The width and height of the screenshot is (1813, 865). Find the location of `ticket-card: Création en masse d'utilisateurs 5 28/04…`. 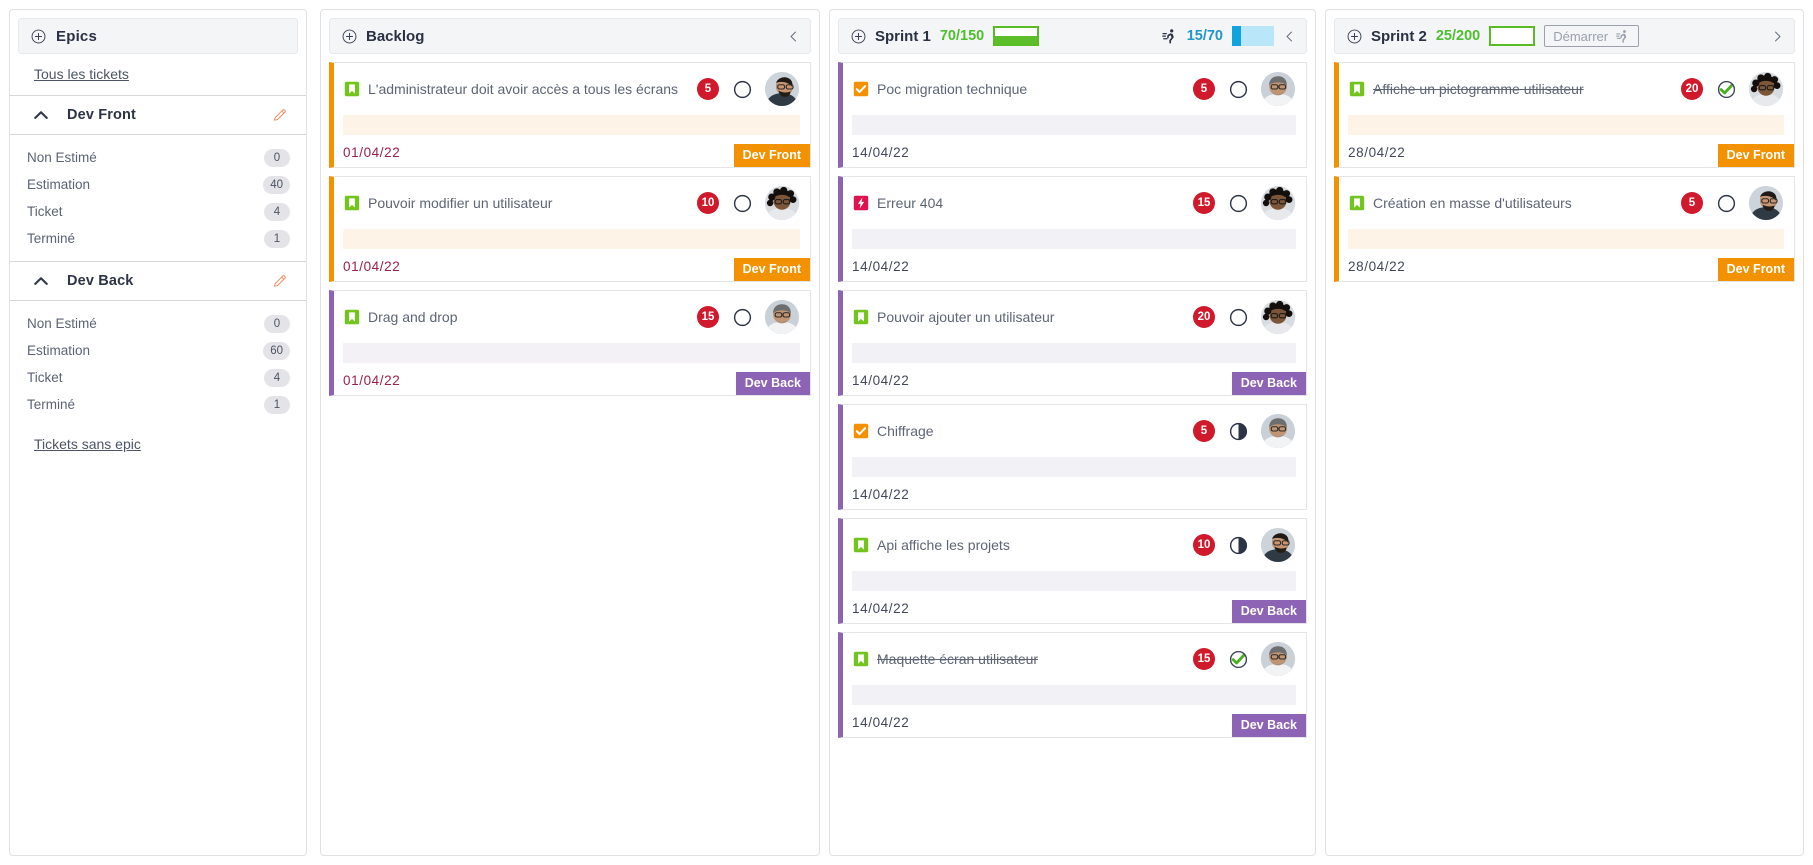

ticket-card: Création en masse d'utilisateurs 5 28/04… is located at coordinates (1564, 229).